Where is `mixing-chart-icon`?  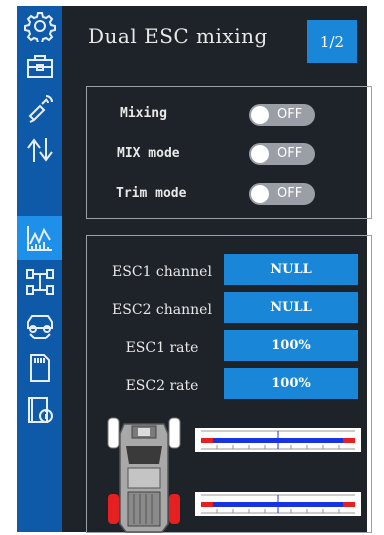
mixing-chart-icon is located at coordinates (39, 238).